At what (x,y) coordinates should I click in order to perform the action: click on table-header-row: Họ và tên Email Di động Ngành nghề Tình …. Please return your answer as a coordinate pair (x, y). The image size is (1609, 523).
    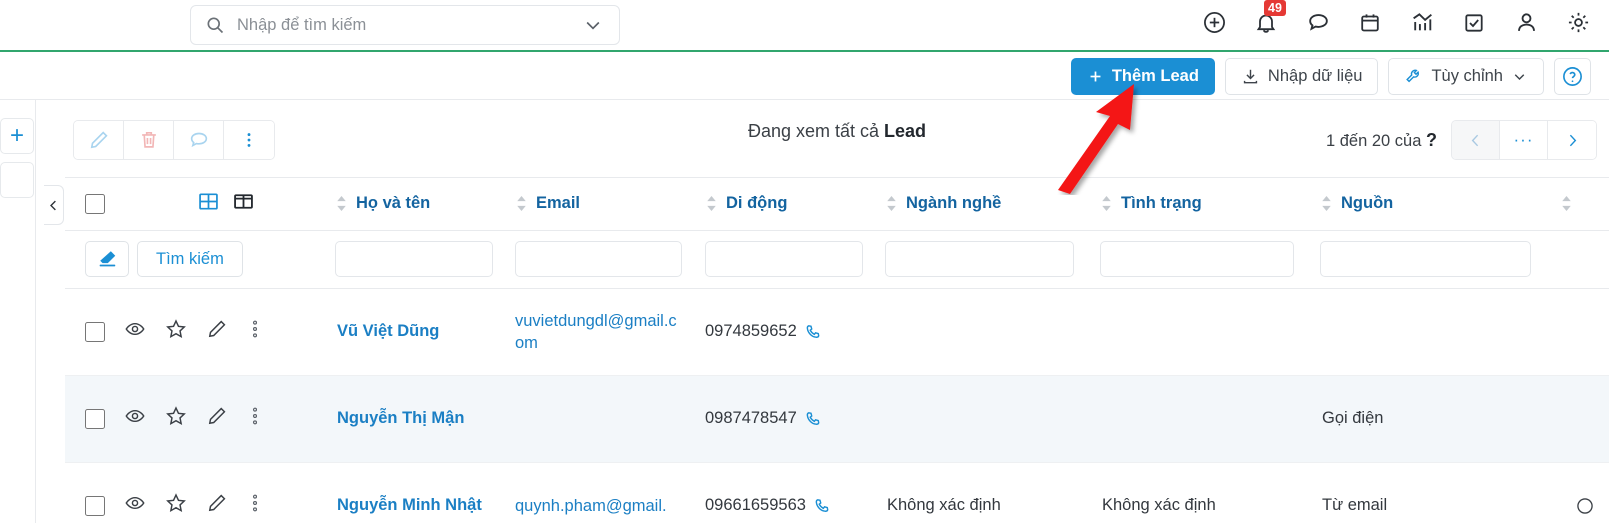
    Looking at the image, I should click on (837, 204).